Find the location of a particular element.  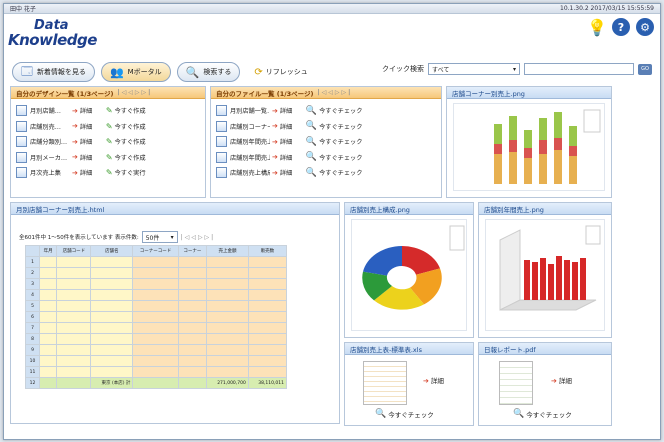

sheet-check-link: 🔍 今すぐチェック is located at coordinates (404, 414).